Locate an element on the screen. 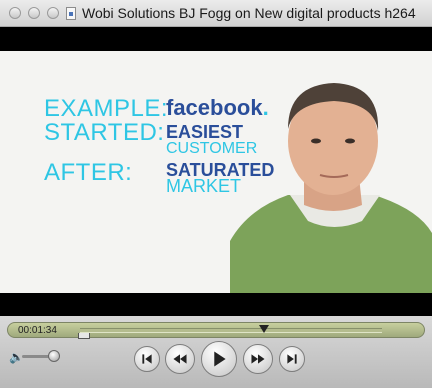 The width and height of the screenshot is (432, 388). selection-start-marker is located at coordinates (84, 336).